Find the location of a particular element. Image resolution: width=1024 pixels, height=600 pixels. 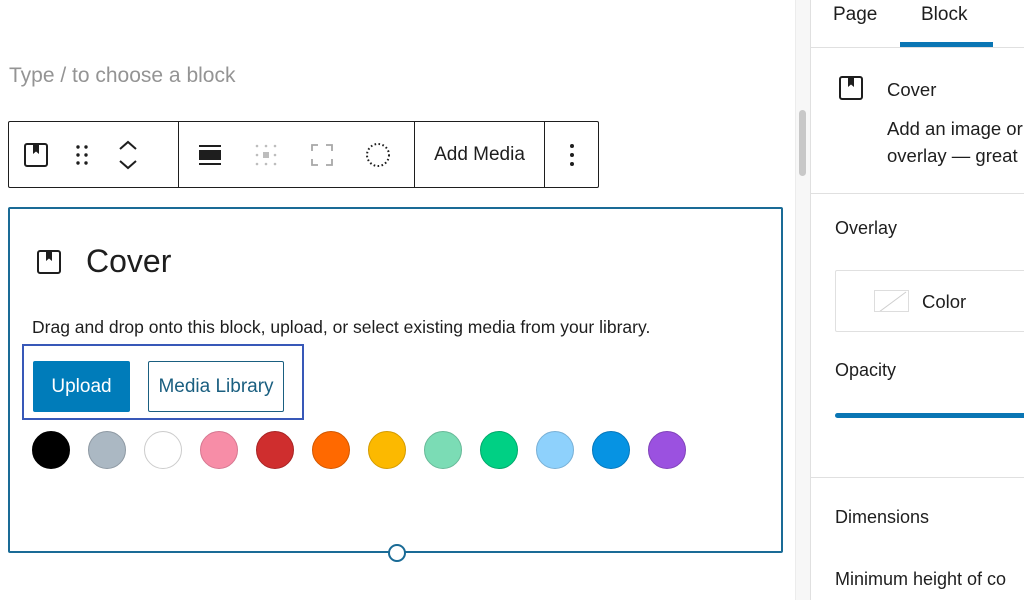

media-buttons-group: Upload Media Library is located at coordinates (163, 382).